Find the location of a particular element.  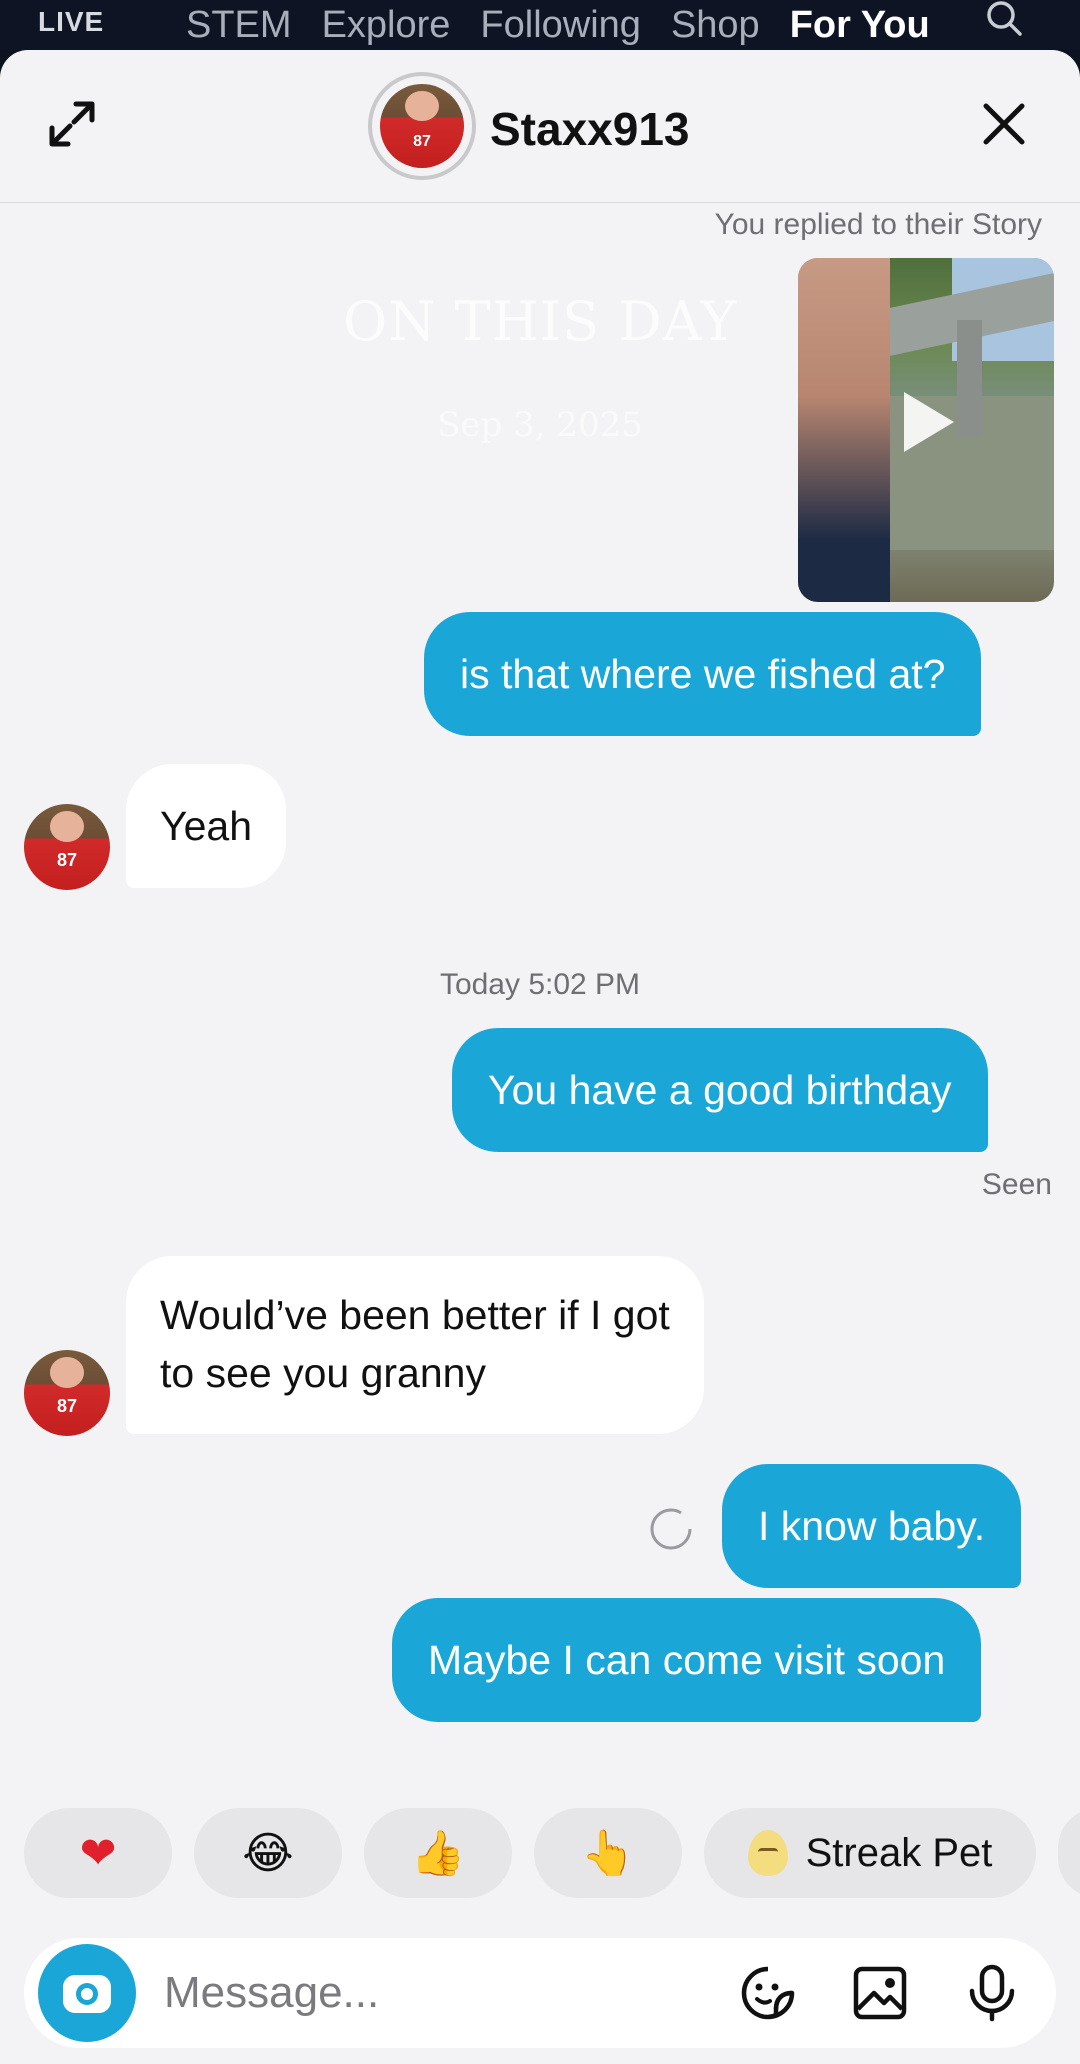

microphone-icon is located at coordinates (992, 1993).